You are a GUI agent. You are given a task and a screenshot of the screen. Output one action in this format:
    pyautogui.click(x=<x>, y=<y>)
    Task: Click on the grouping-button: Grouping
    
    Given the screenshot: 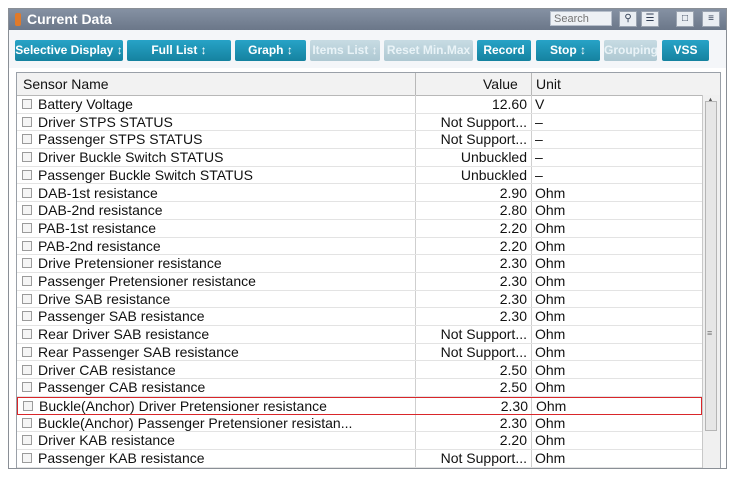 What is the action you would take?
    pyautogui.click(x=630, y=50)
    